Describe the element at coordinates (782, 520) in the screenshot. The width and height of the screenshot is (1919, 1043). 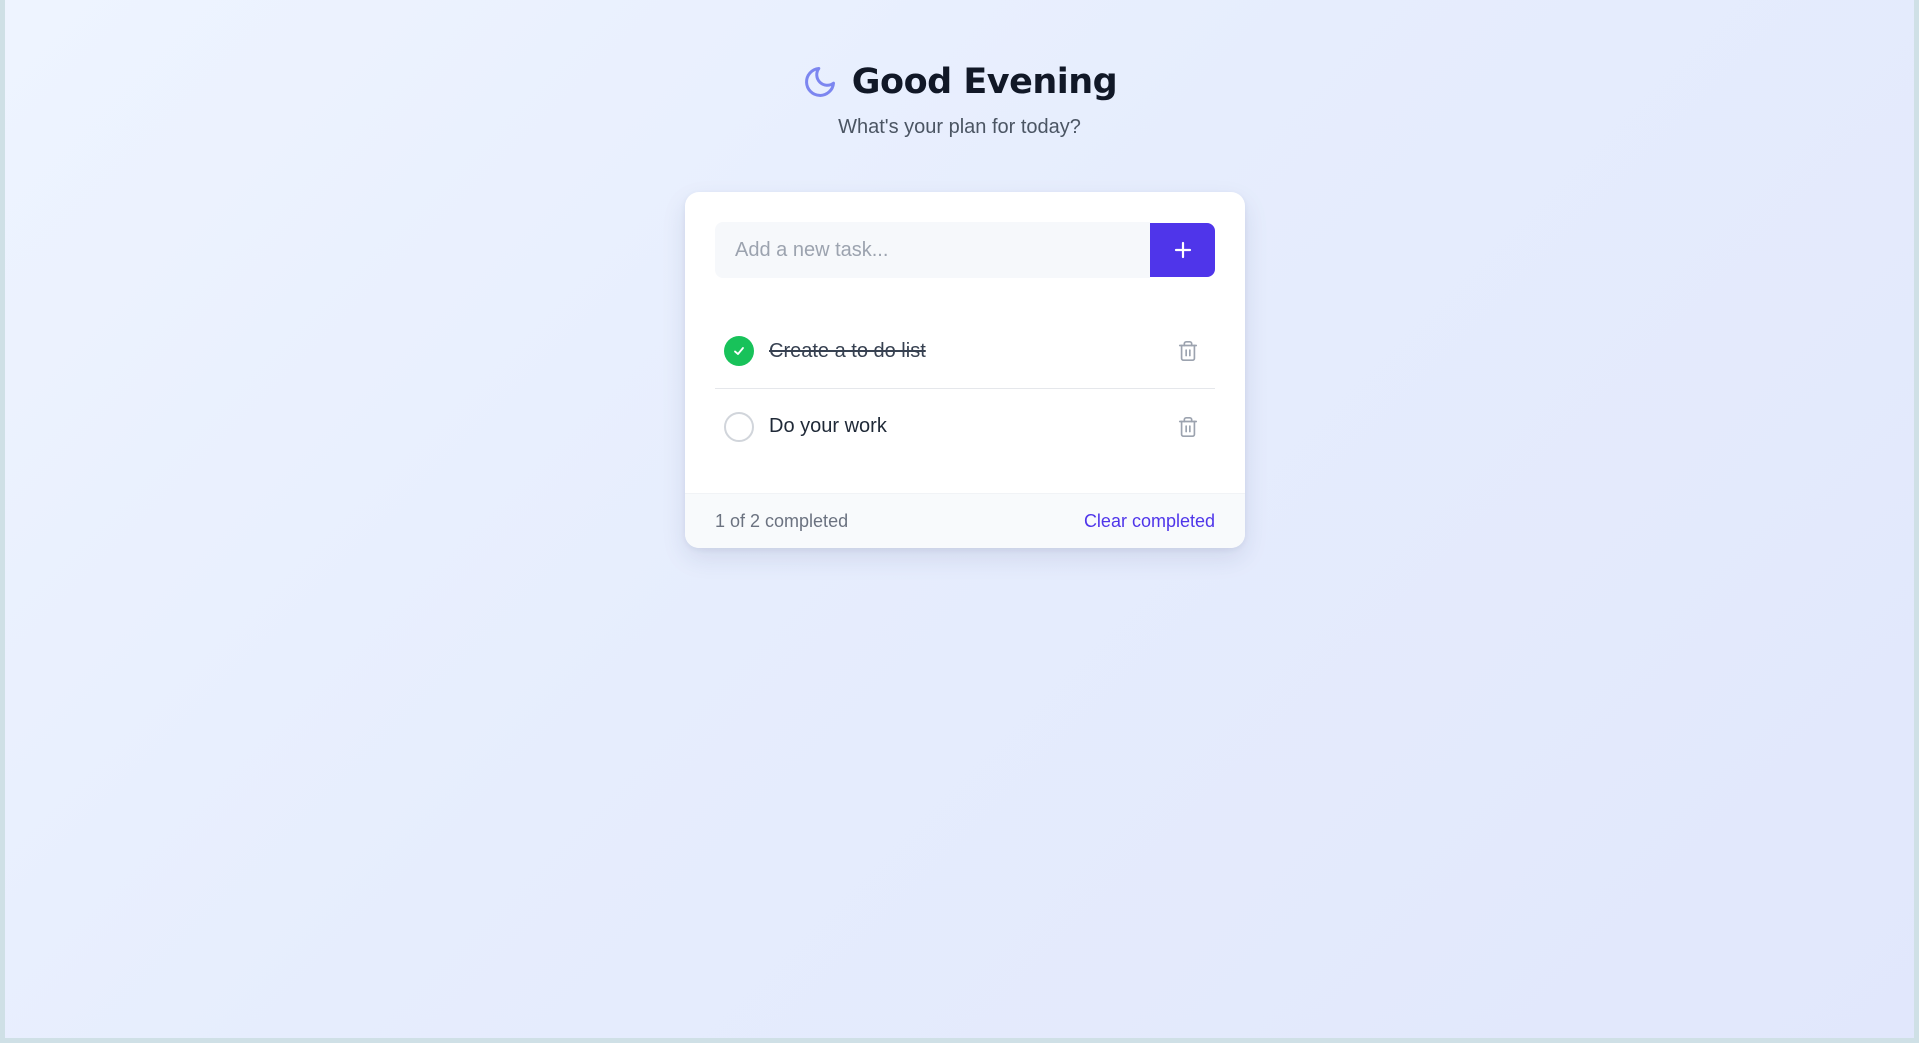
I see `completed-count: 1 of 2 completed` at that location.